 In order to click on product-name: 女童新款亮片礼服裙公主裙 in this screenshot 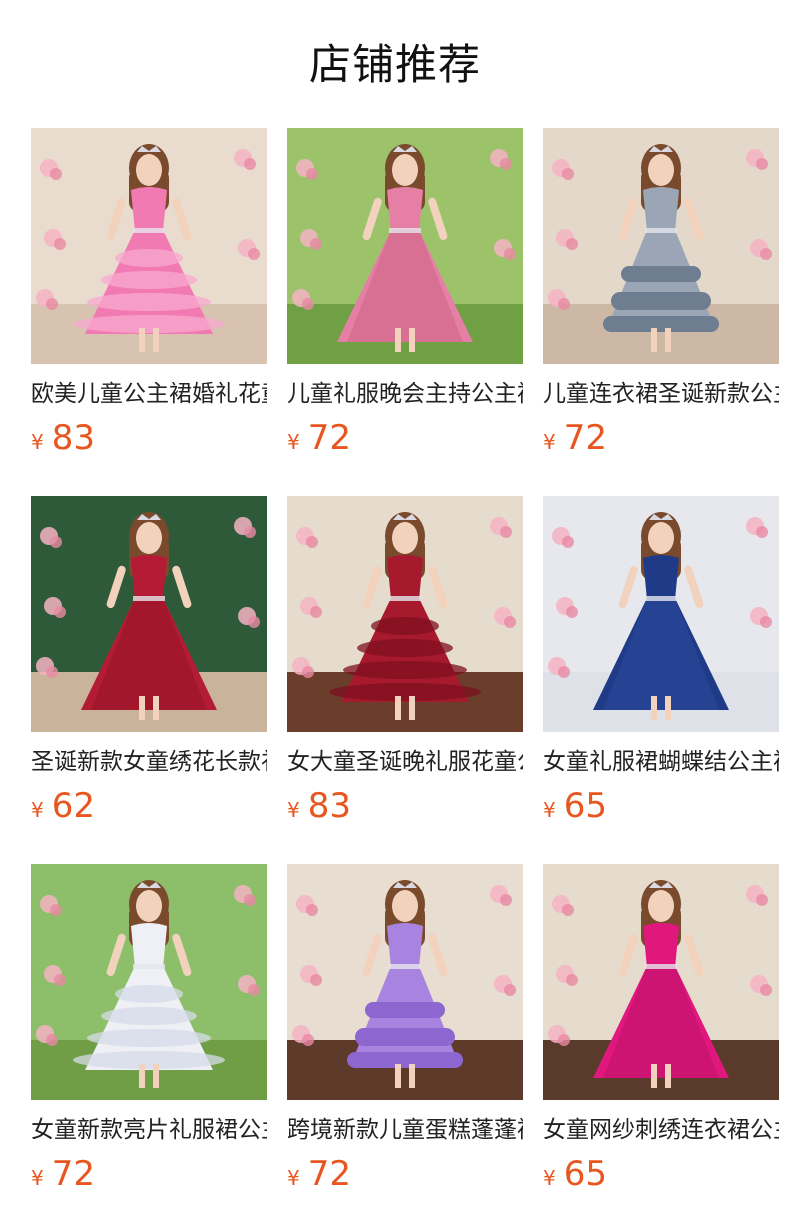, I will do `click(149, 1130)`.